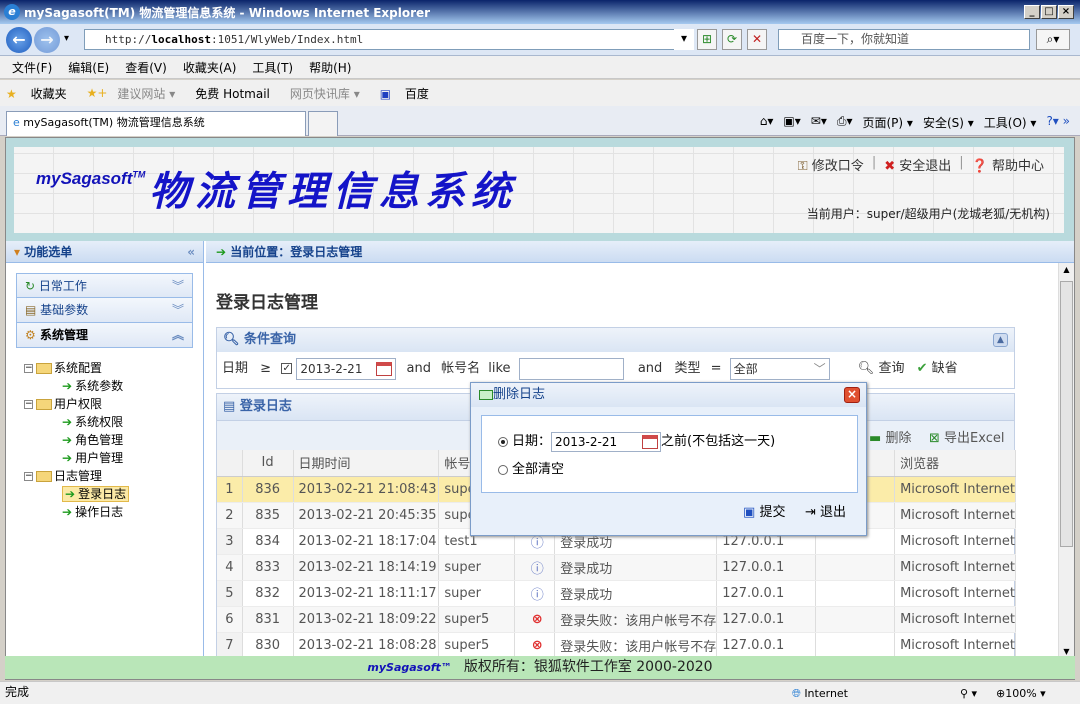 The image size is (1080, 704). Describe the element at coordinates (77, 494) in the screenshot. I see `tree-node-login-log: ➔ 登录日志` at that location.